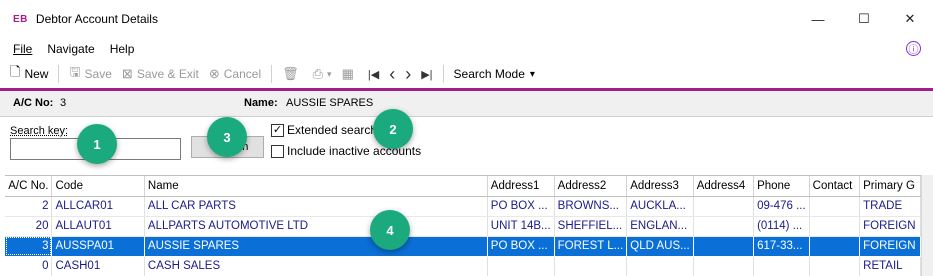 Image resolution: width=933 pixels, height=276 pixels. I want to click on new-button: 🗋 New, so click(29, 74).